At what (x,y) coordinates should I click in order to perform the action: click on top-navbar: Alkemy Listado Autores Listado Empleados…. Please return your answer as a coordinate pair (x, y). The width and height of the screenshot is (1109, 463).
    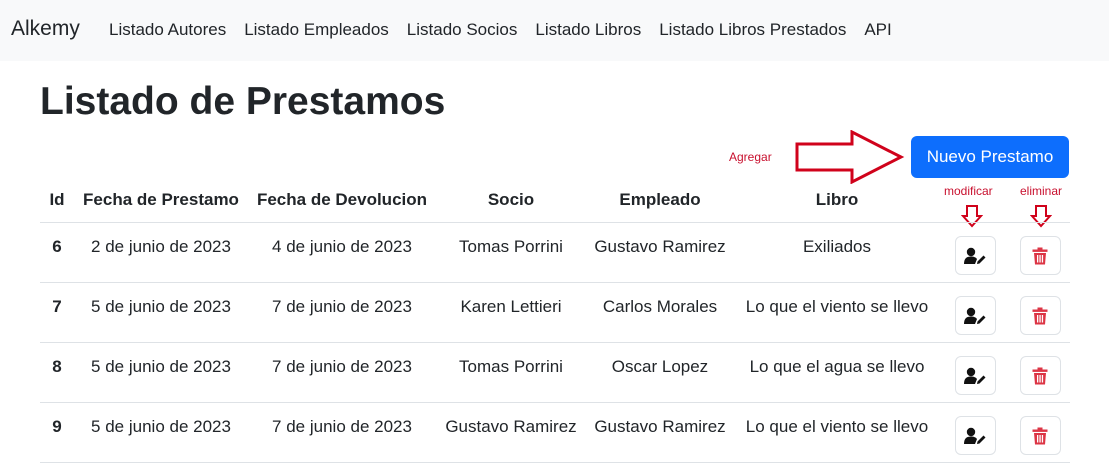
    Looking at the image, I should click on (554, 30).